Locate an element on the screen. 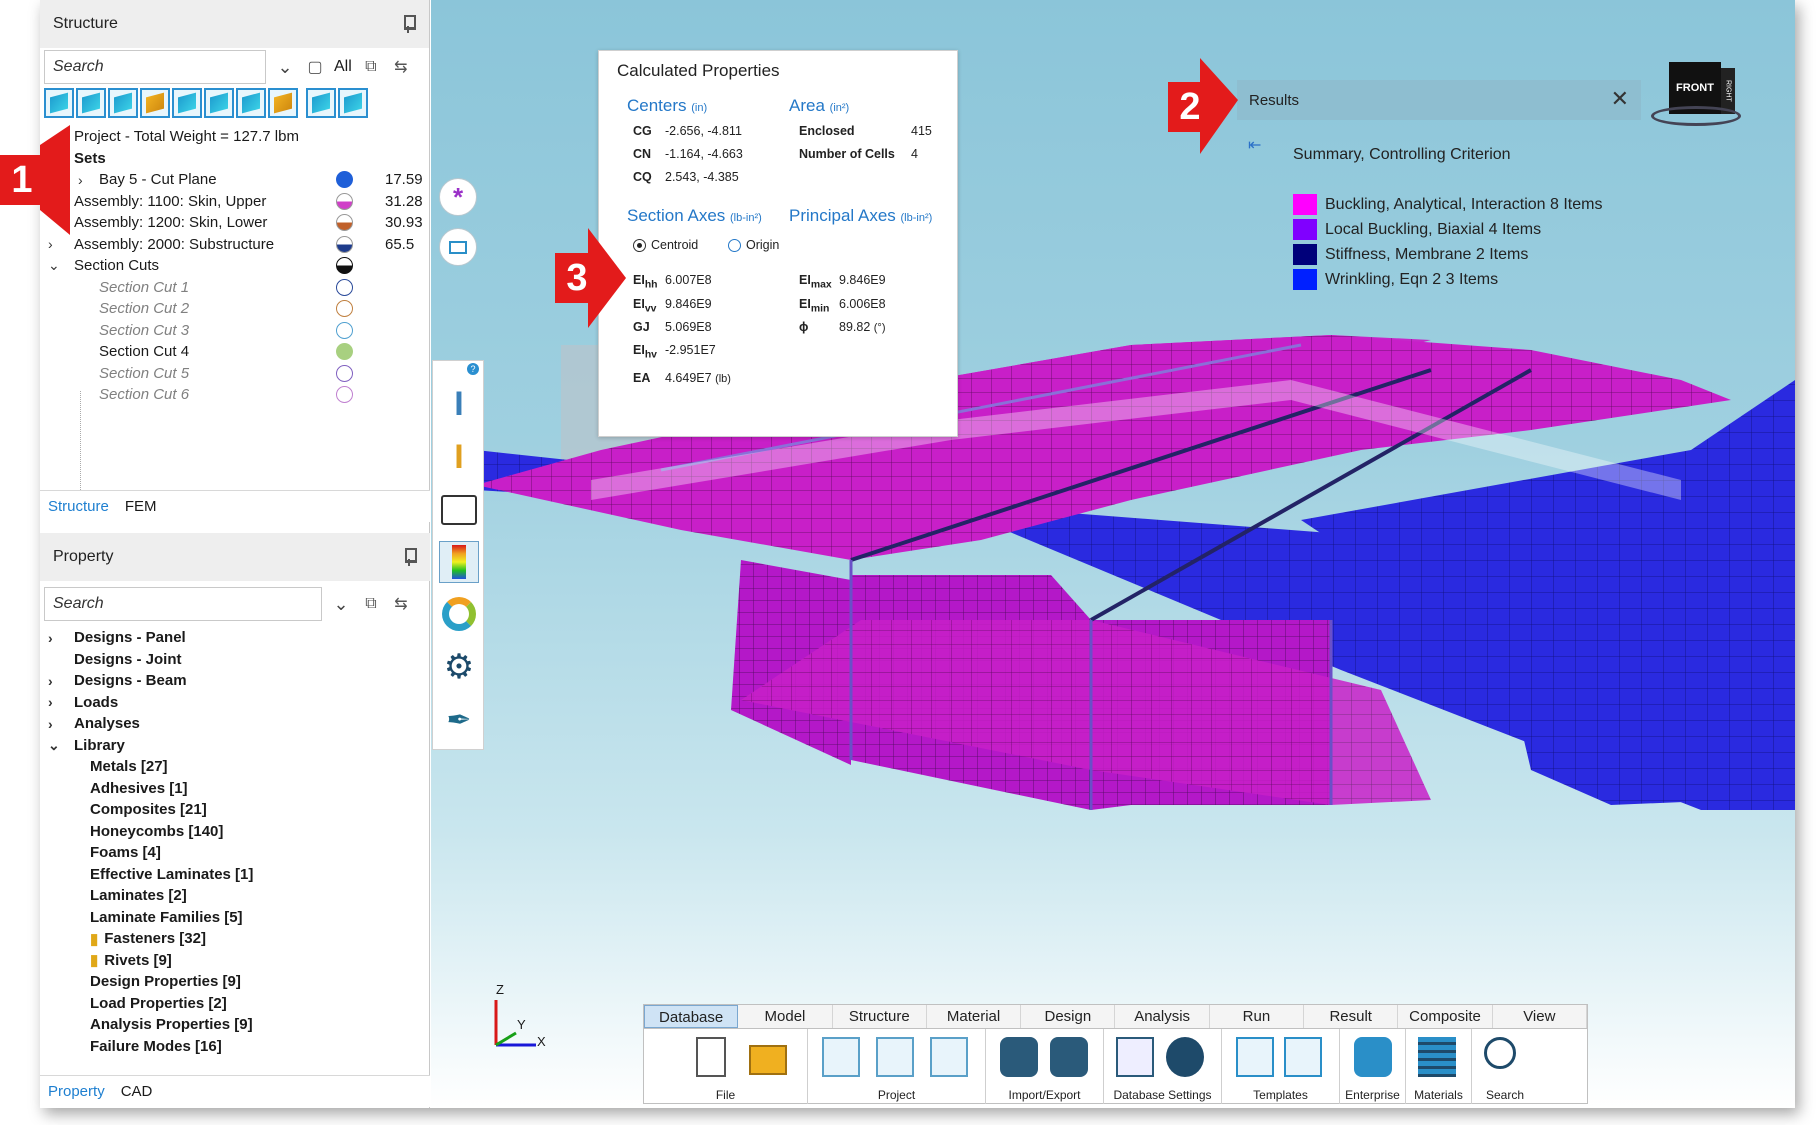  ribbon-tab-composite: Composite is located at coordinates (1445, 1016).